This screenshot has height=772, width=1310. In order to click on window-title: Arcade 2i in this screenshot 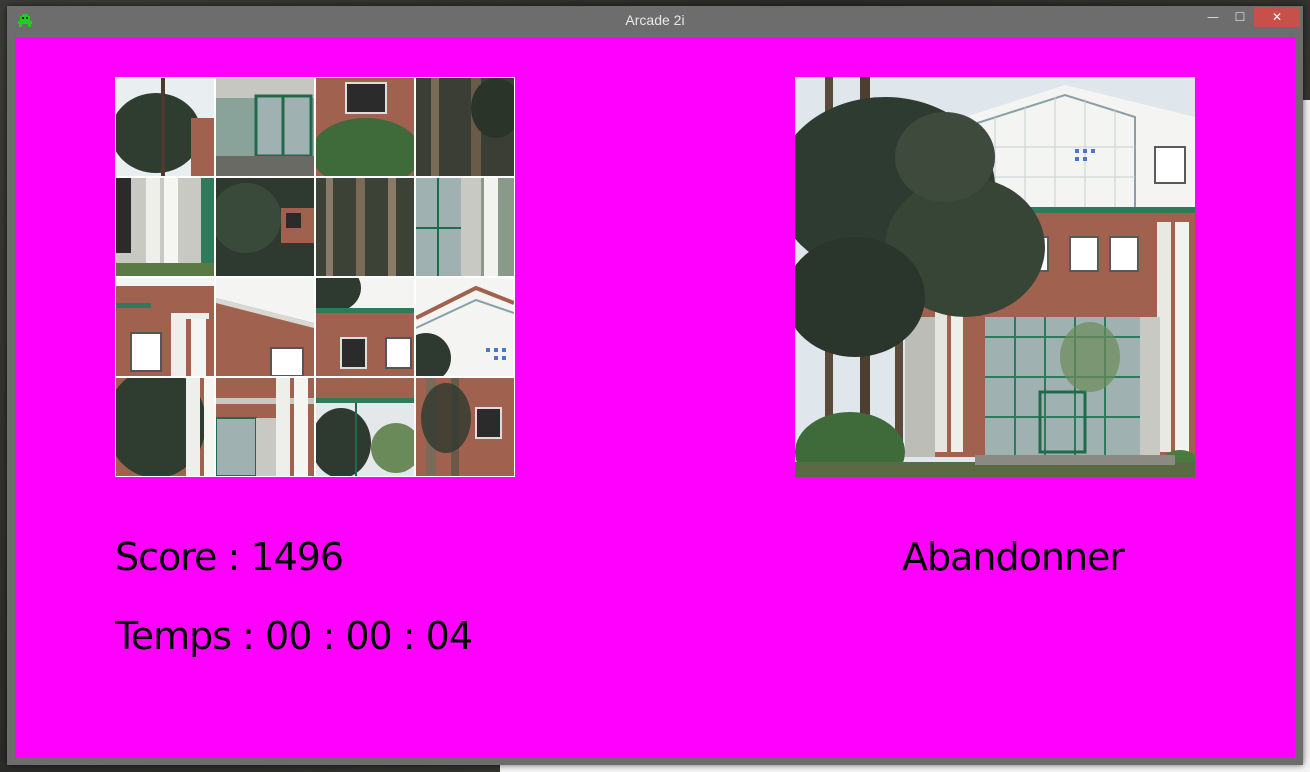, I will do `click(655, 20)`.